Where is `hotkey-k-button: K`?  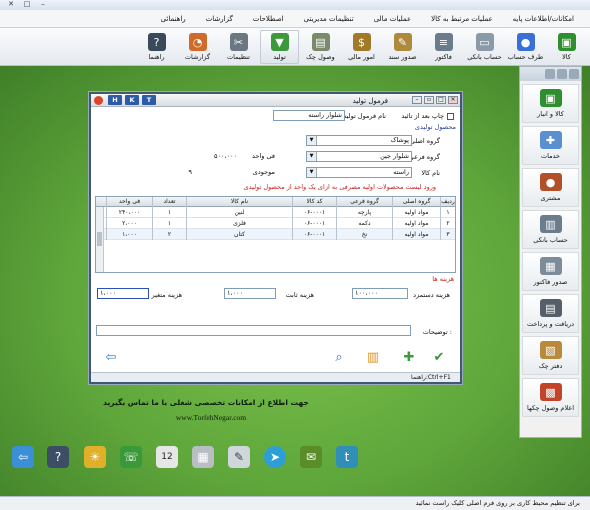 hotkey-k-button: K is located at coordinates (132, 100).